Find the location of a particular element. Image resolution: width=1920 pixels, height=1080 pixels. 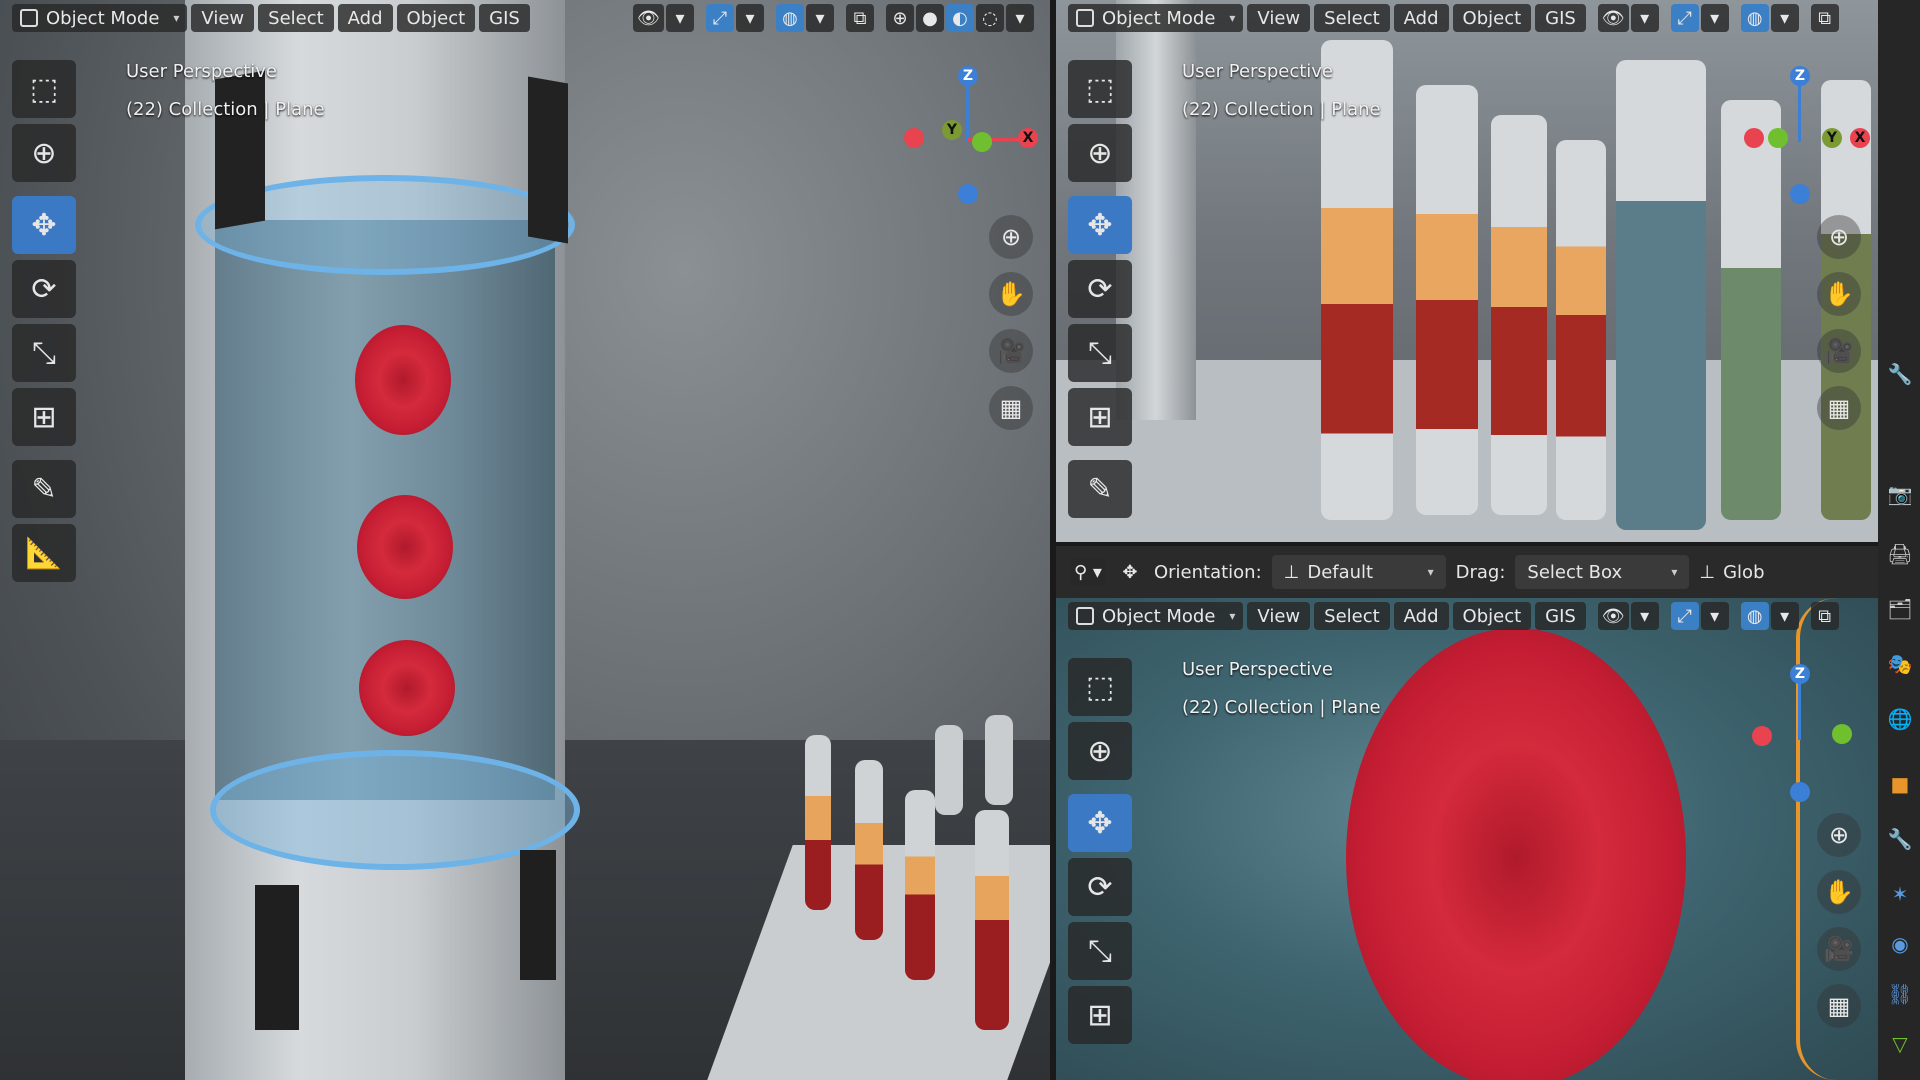

data-tab-icon: ▽ is located at coordinates (1900, 1044).